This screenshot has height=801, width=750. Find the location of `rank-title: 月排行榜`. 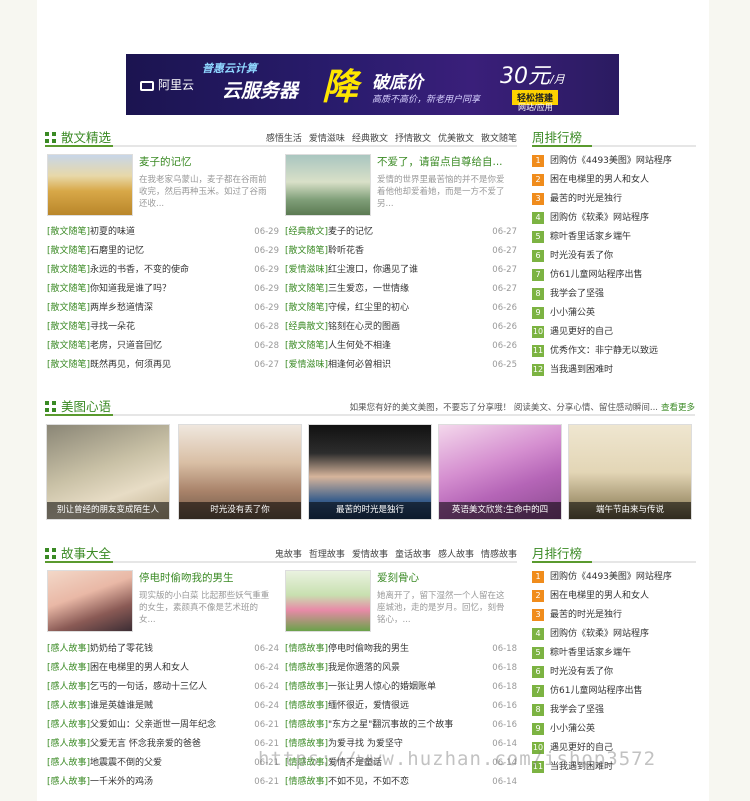

rank-title: 月排行榜 is located at coordinates (557, 552).